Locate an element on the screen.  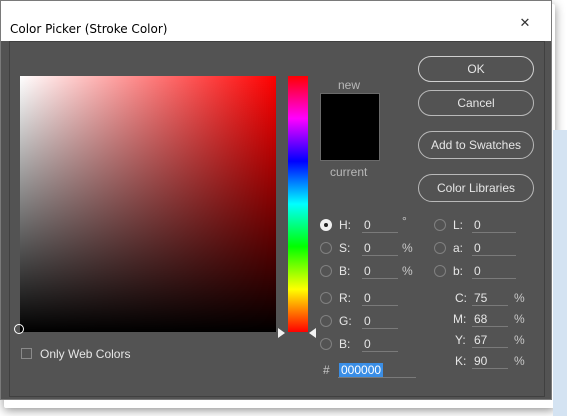
lab-a-label: a: is located at coordinates (458, 248).